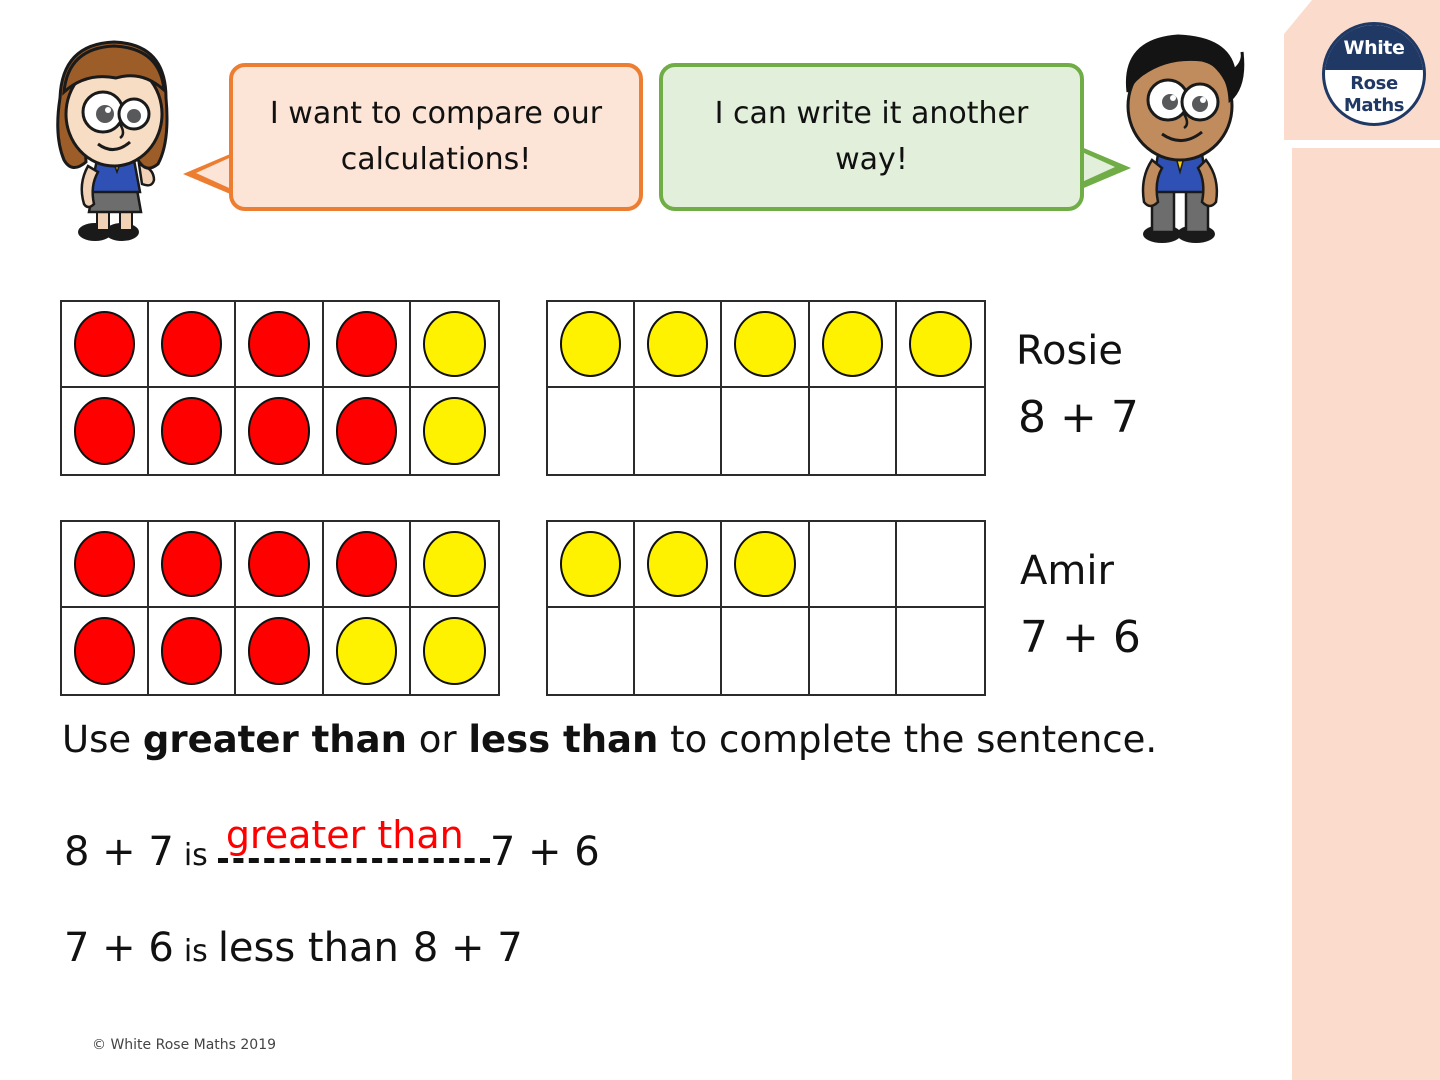 Image resolution: width=1440 pixels, height=1080 pixels. I want to click on white-rose-maths-logo: White Rose Maths, so click(1374, 74).